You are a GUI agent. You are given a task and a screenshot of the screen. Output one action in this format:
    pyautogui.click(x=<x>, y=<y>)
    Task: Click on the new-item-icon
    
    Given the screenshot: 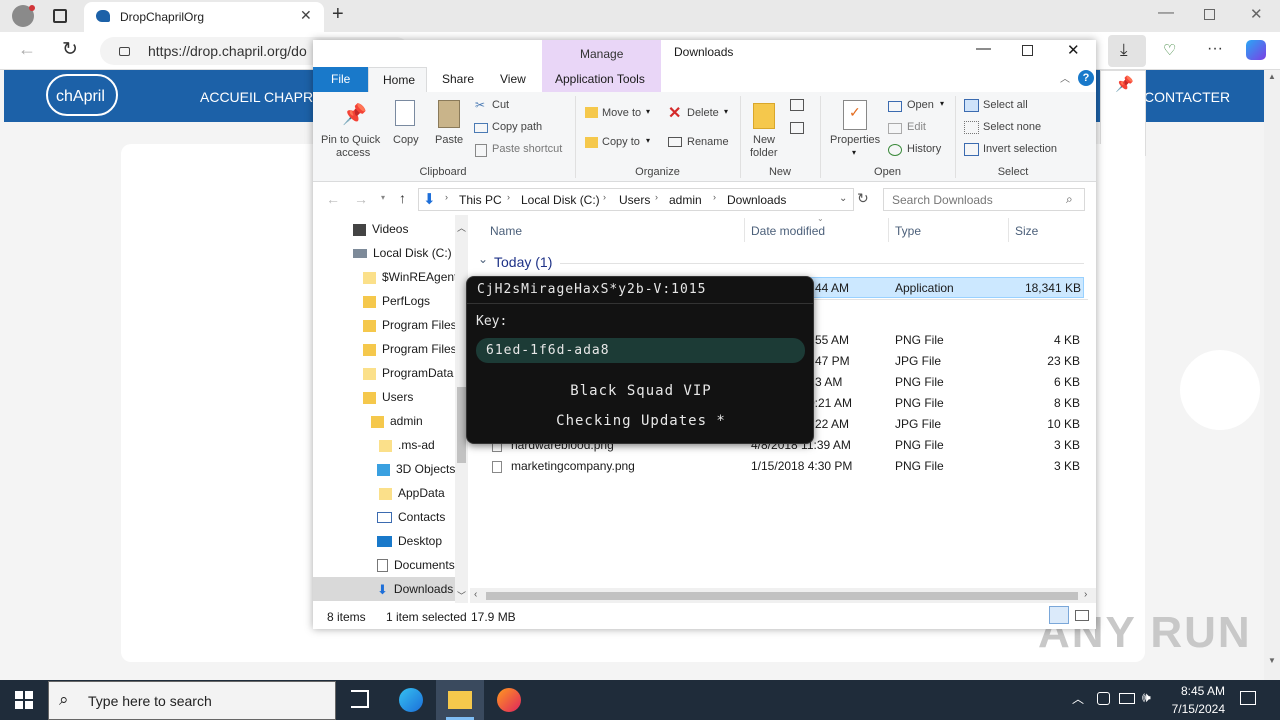 What is the action you would take?
    pyautogui.click(x=797, y=105)
    